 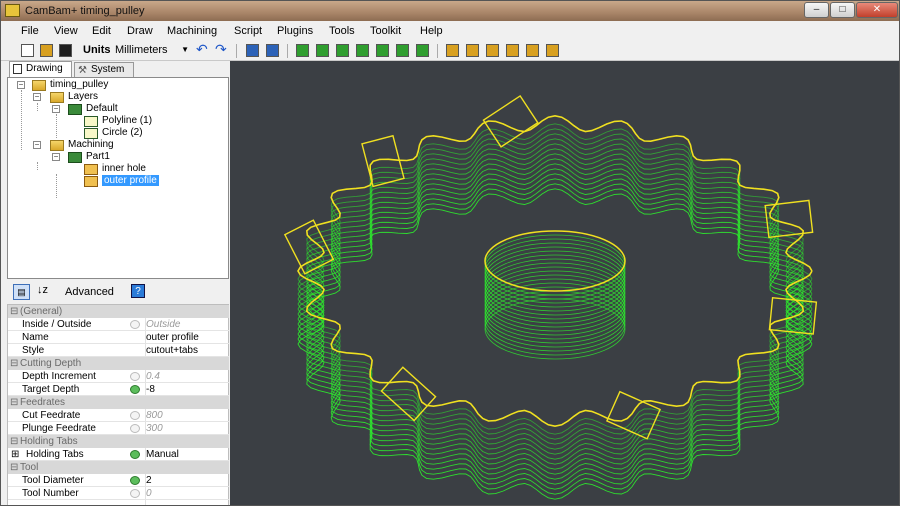 What do you see at coordinates (450, 11) in the screenshot?
I see `title-bar: CamBam+ timing_pulley – □ ✕` at bounding box center [450, 11].